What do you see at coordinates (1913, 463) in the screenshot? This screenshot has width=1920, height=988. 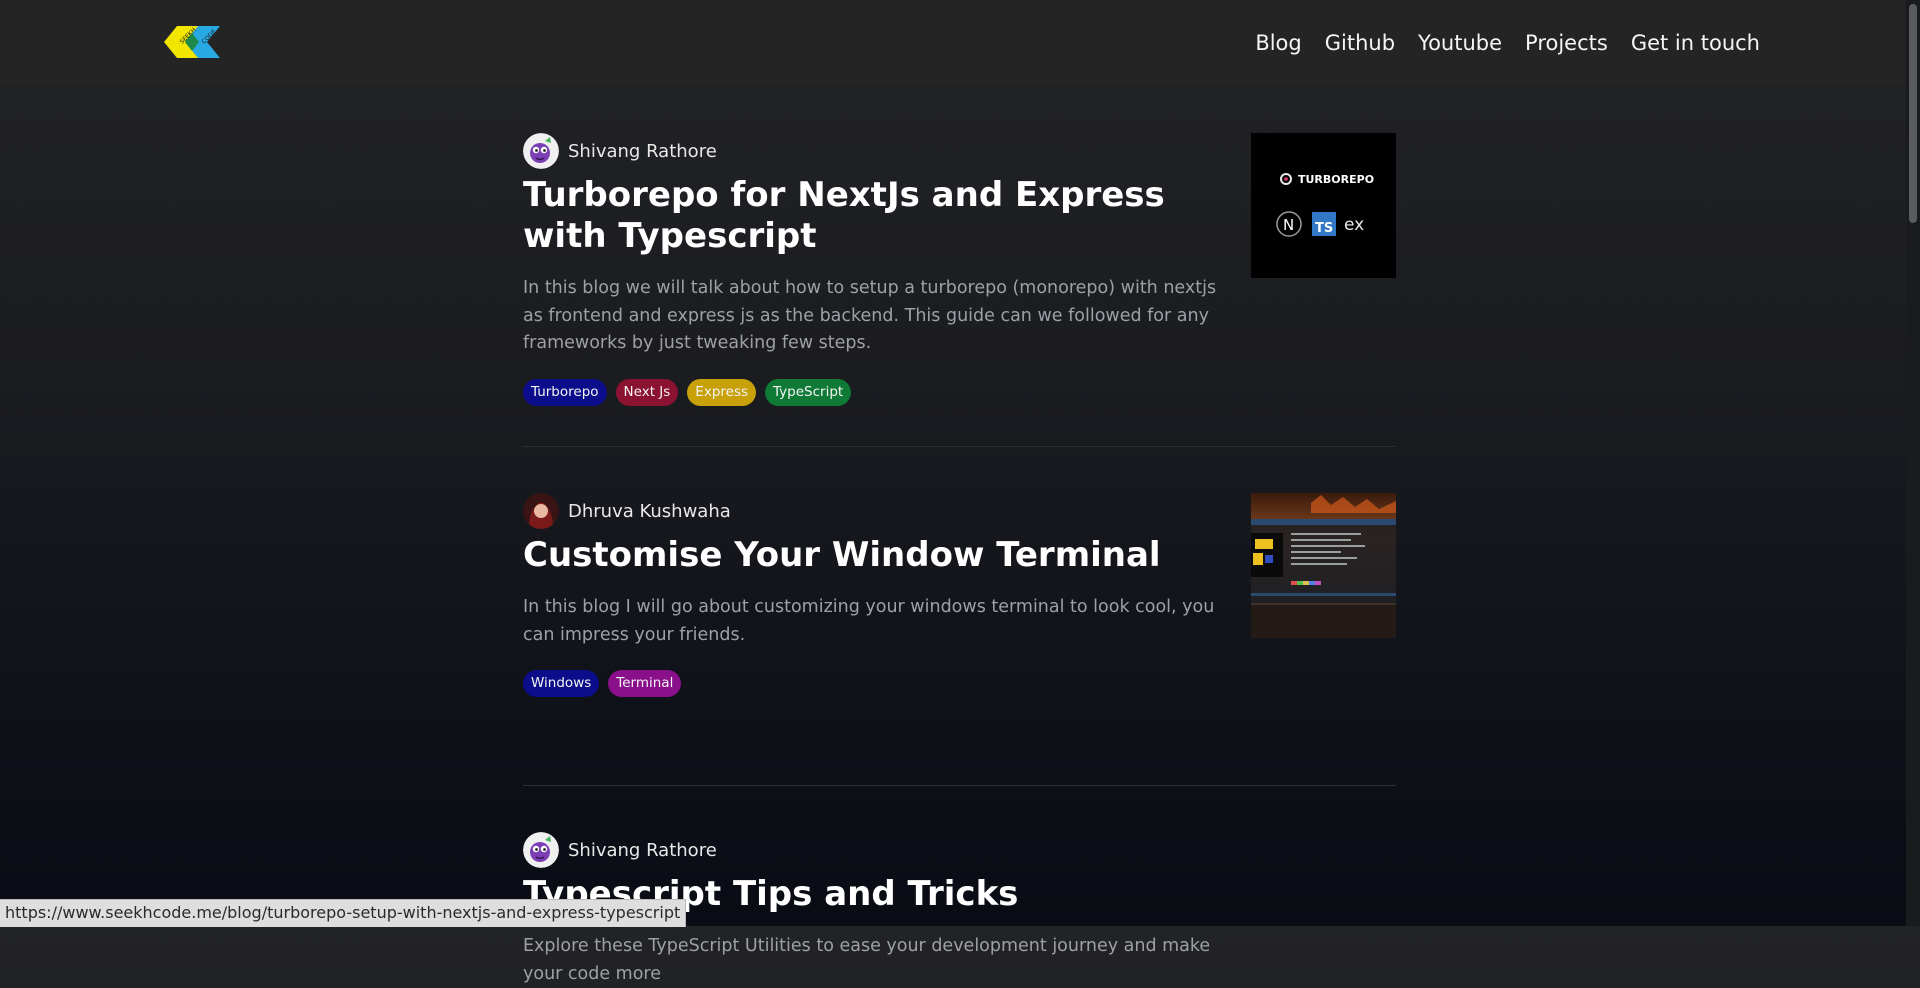 I see `page-scrollbar` at bounding box center [1913, 463].